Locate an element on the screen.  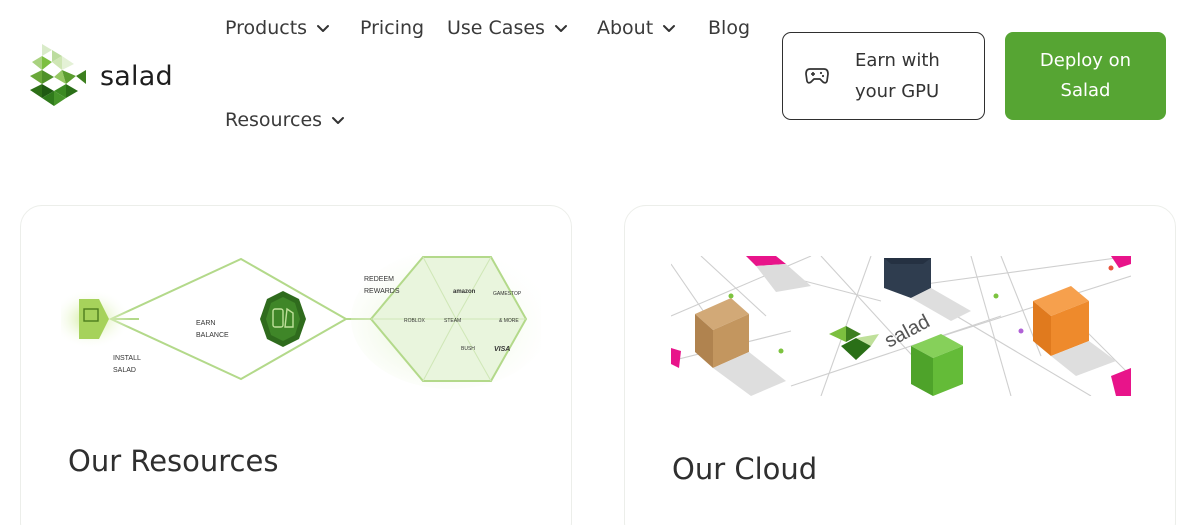
earn-with-gpu-button: Earn with your GPU is located at coordinates (883, 76).